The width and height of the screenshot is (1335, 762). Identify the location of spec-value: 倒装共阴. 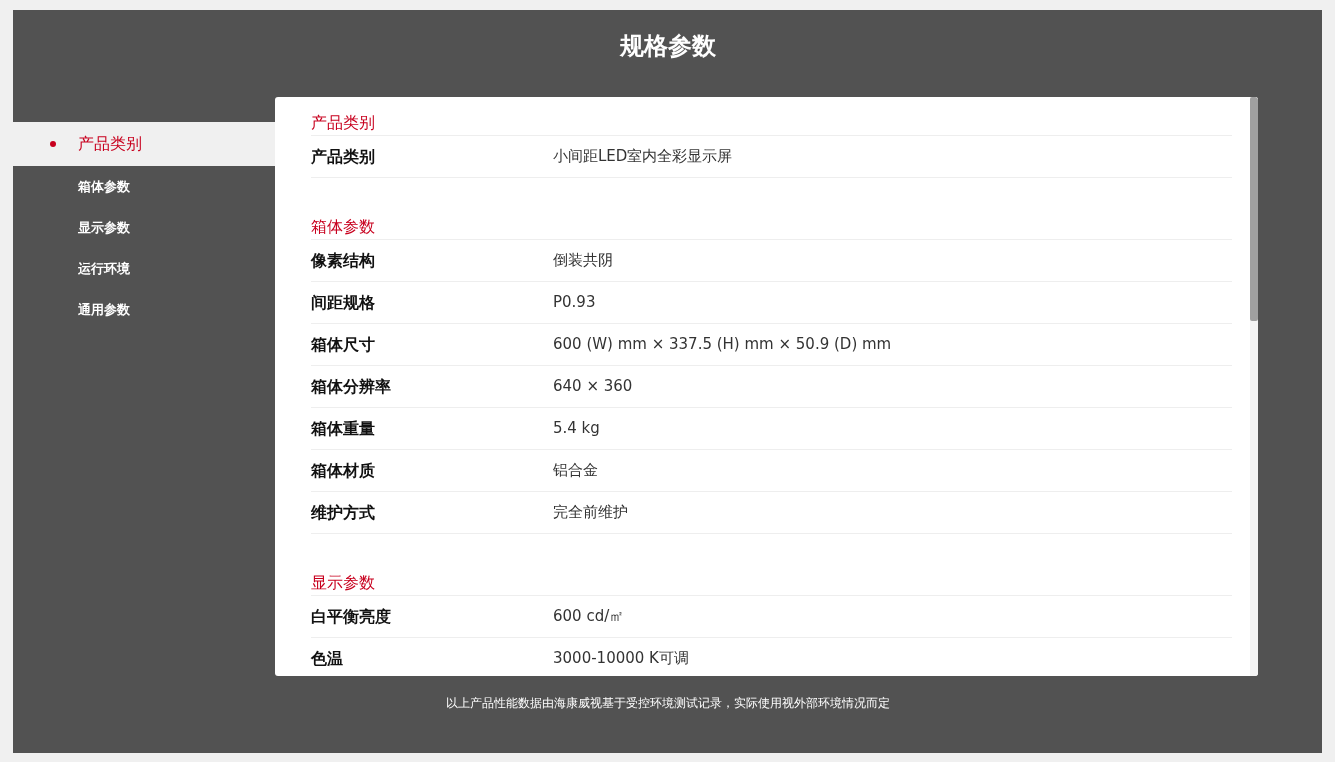
(583, 261).